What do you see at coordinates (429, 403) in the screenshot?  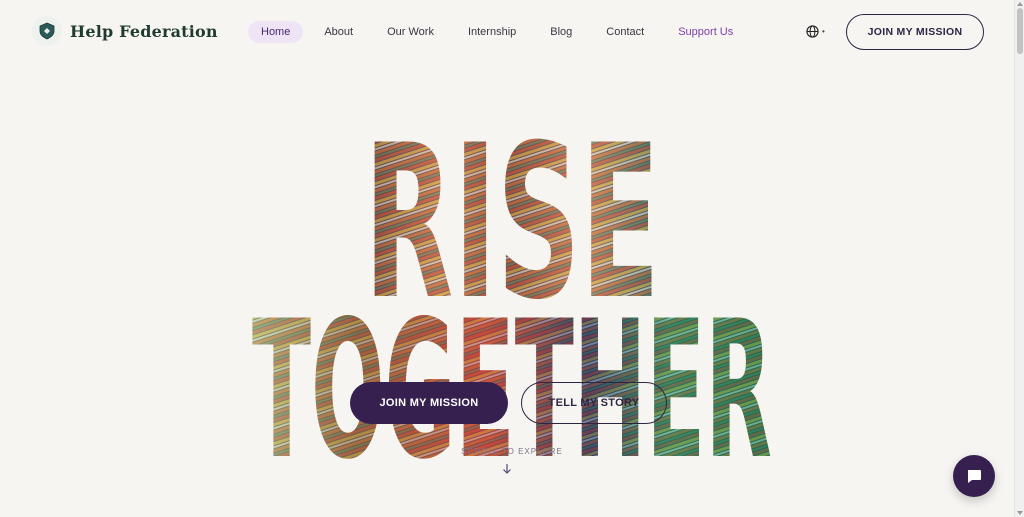 I see `join-mission-button: JOIN MY MISSION` at bounding box center [429, 403].